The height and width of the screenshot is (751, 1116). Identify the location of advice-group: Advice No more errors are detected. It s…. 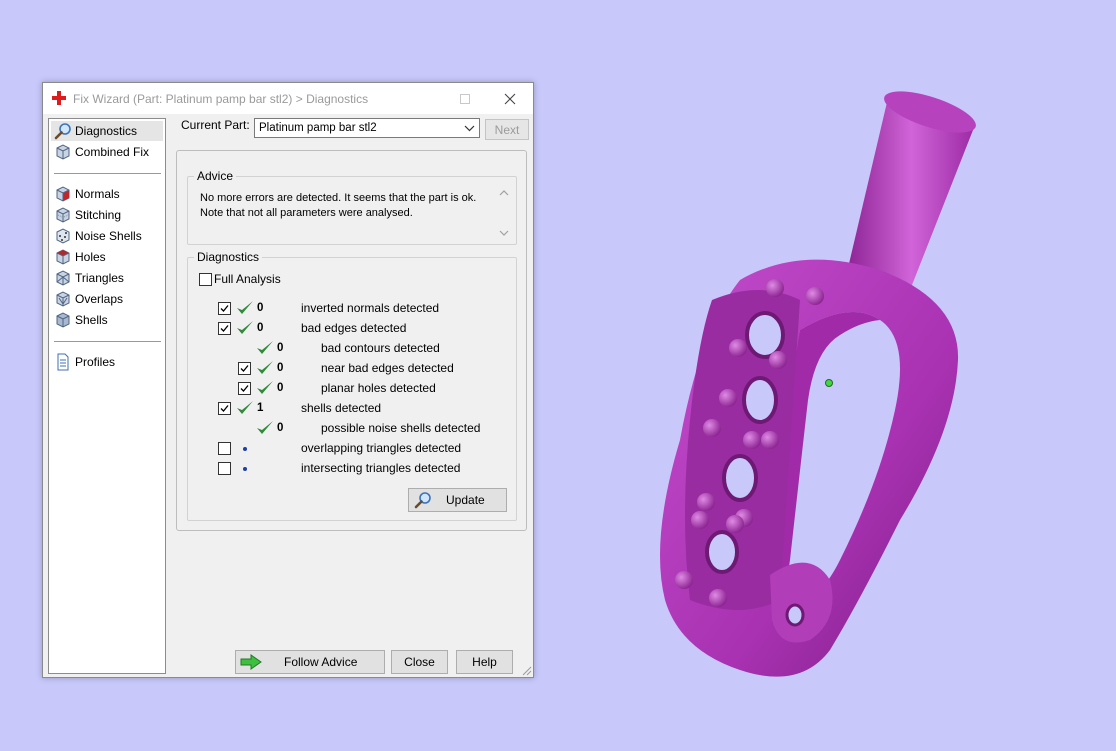
(352, 207).